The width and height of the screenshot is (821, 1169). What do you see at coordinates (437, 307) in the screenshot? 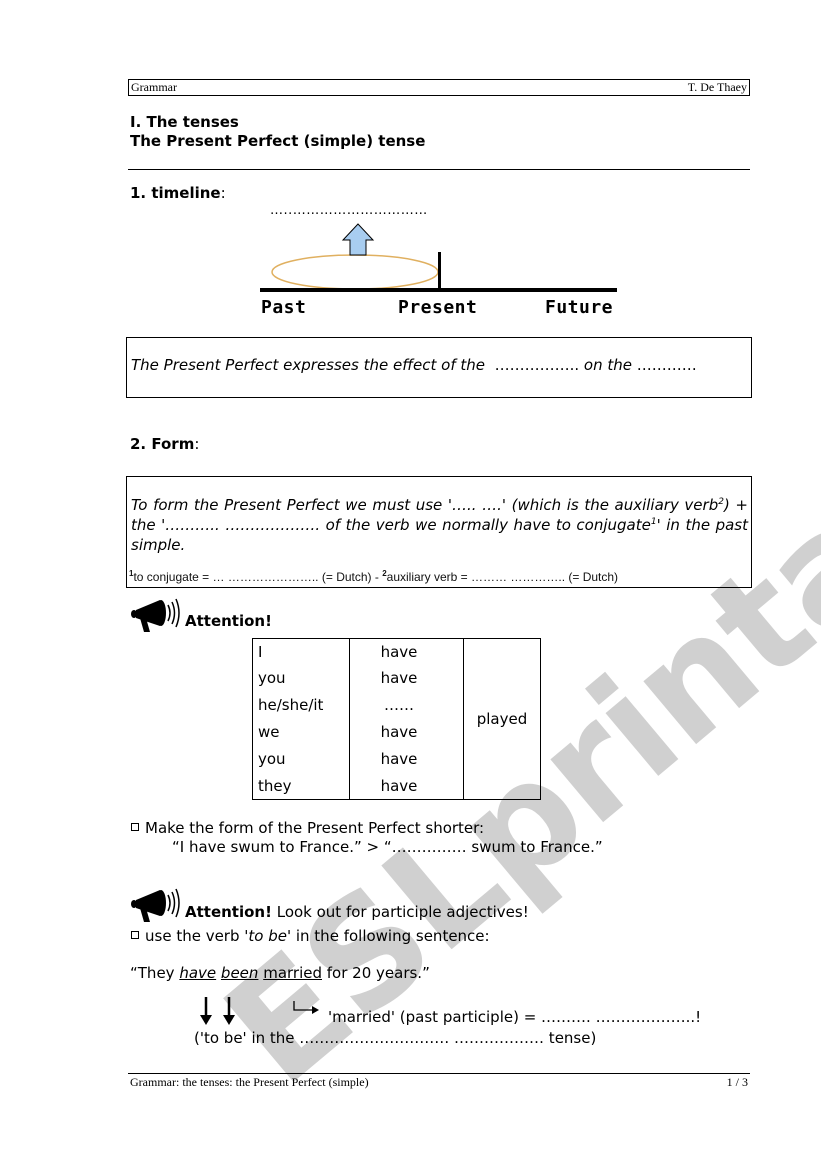
I see `timeline-label-present: Present` at bounding box center [437, 307].